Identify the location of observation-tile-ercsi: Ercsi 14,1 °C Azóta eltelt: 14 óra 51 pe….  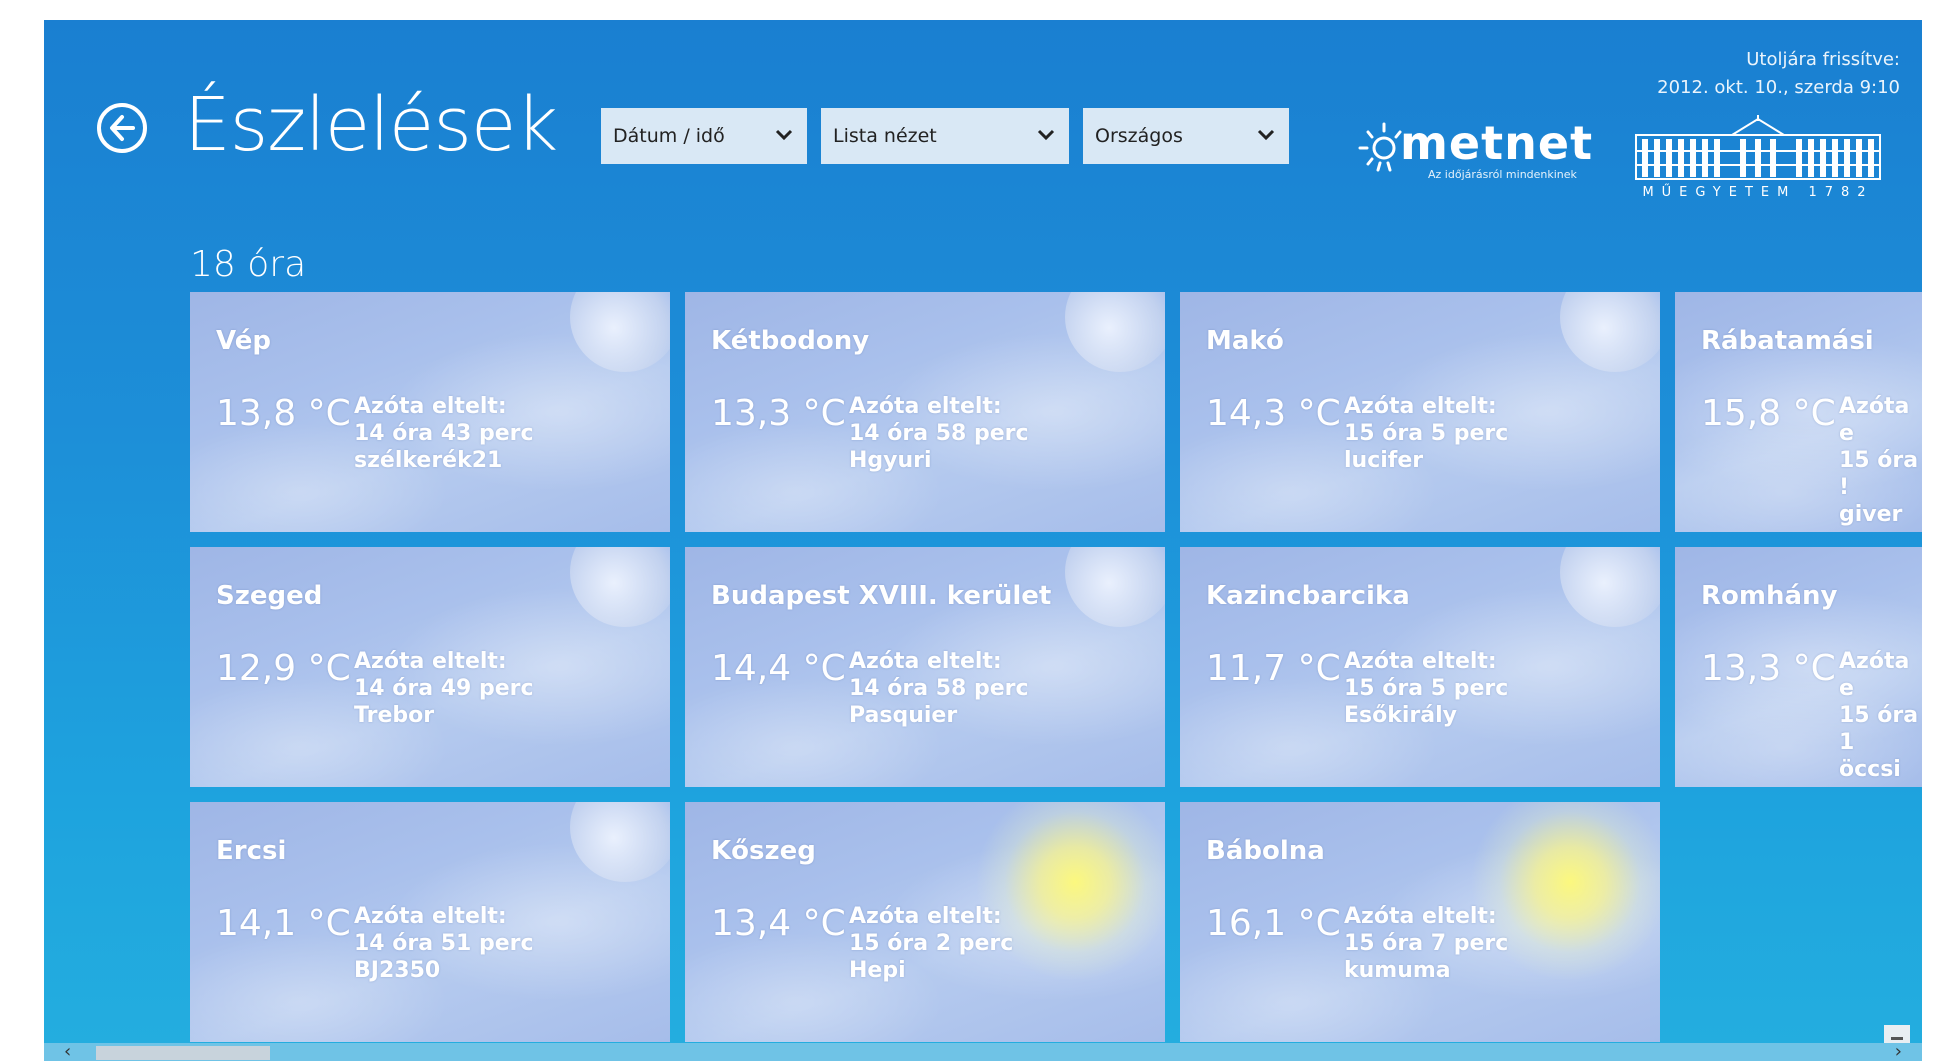
(430, 922).